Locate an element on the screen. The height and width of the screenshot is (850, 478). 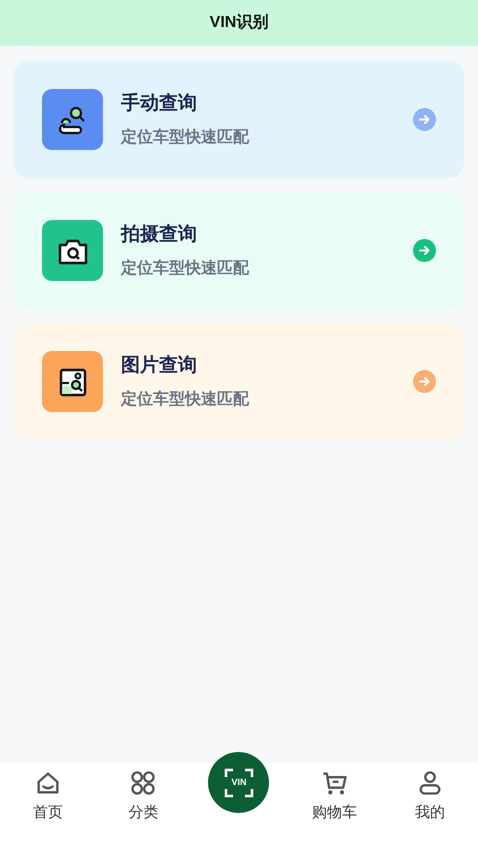
scan-frame-icon is located at coordinates (239, 783).